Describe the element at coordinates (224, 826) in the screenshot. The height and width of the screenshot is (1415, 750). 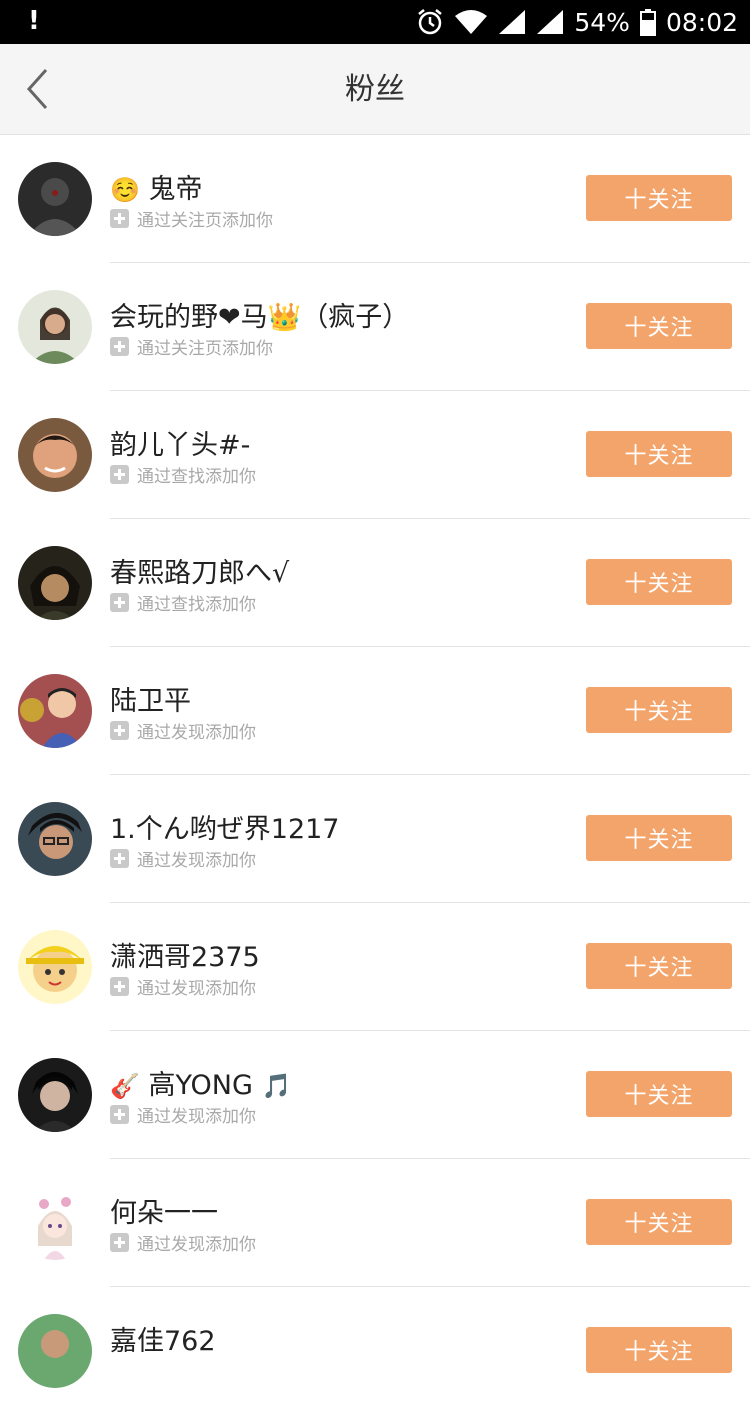
I see `fan-name: 1.个ん哟ぜ界1217` at that location.